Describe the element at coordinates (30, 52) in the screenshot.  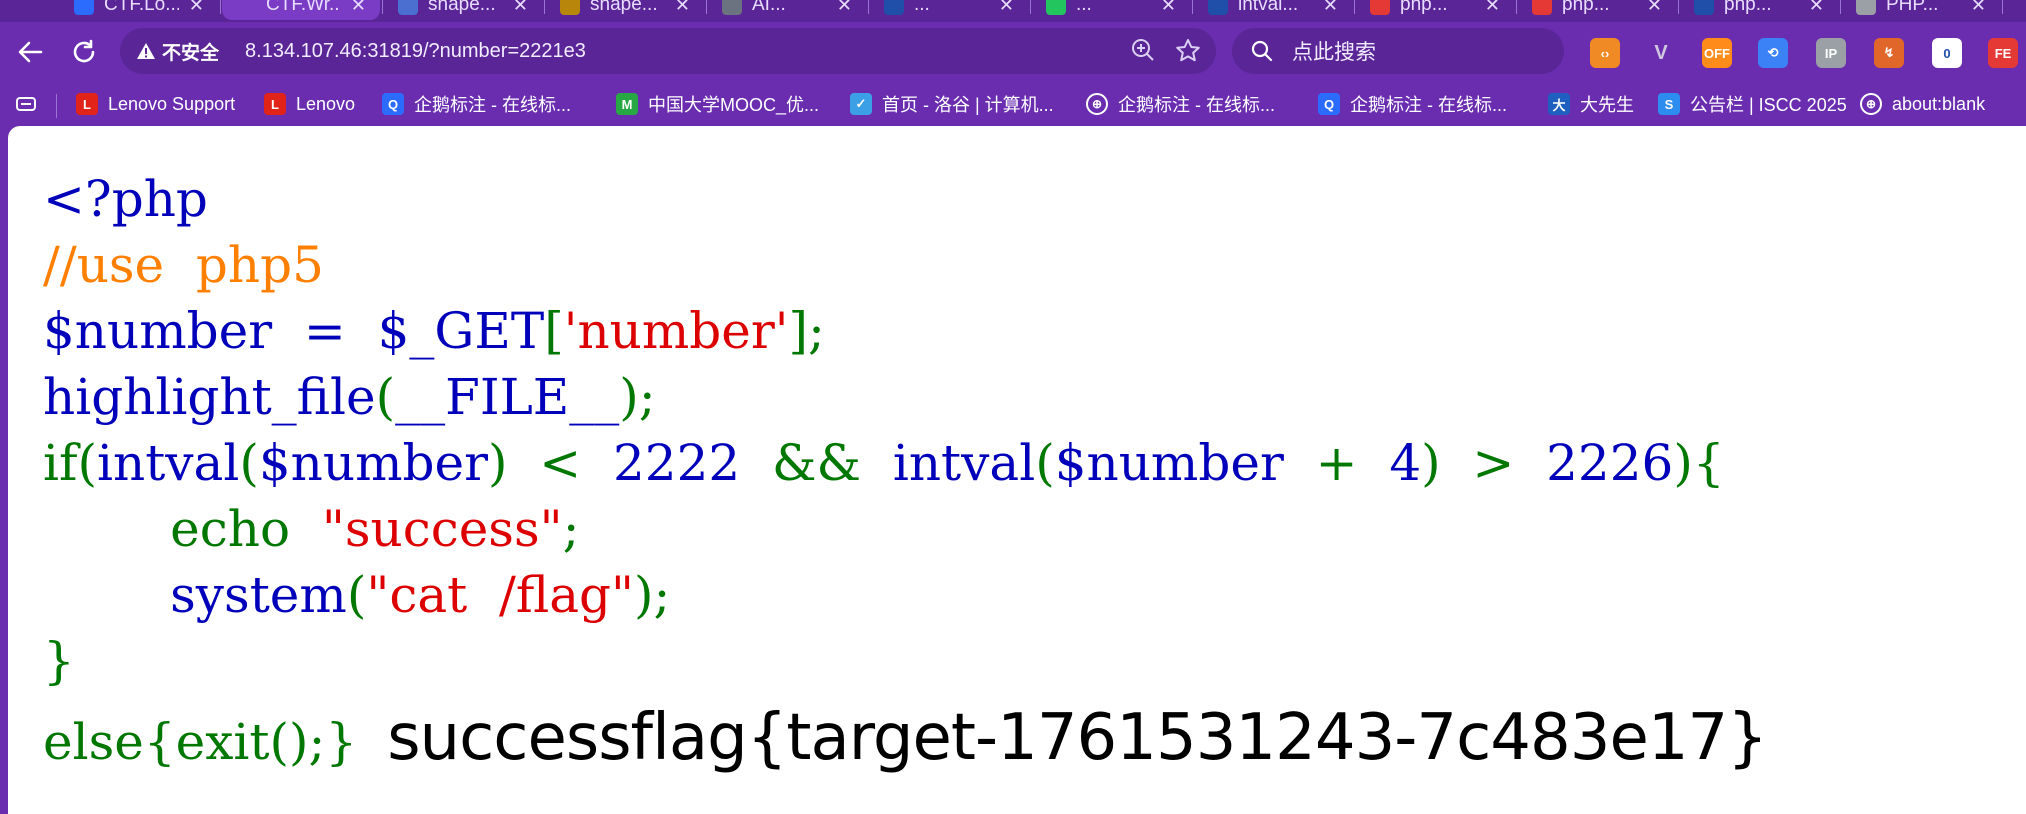
I see `back-button` at that location.